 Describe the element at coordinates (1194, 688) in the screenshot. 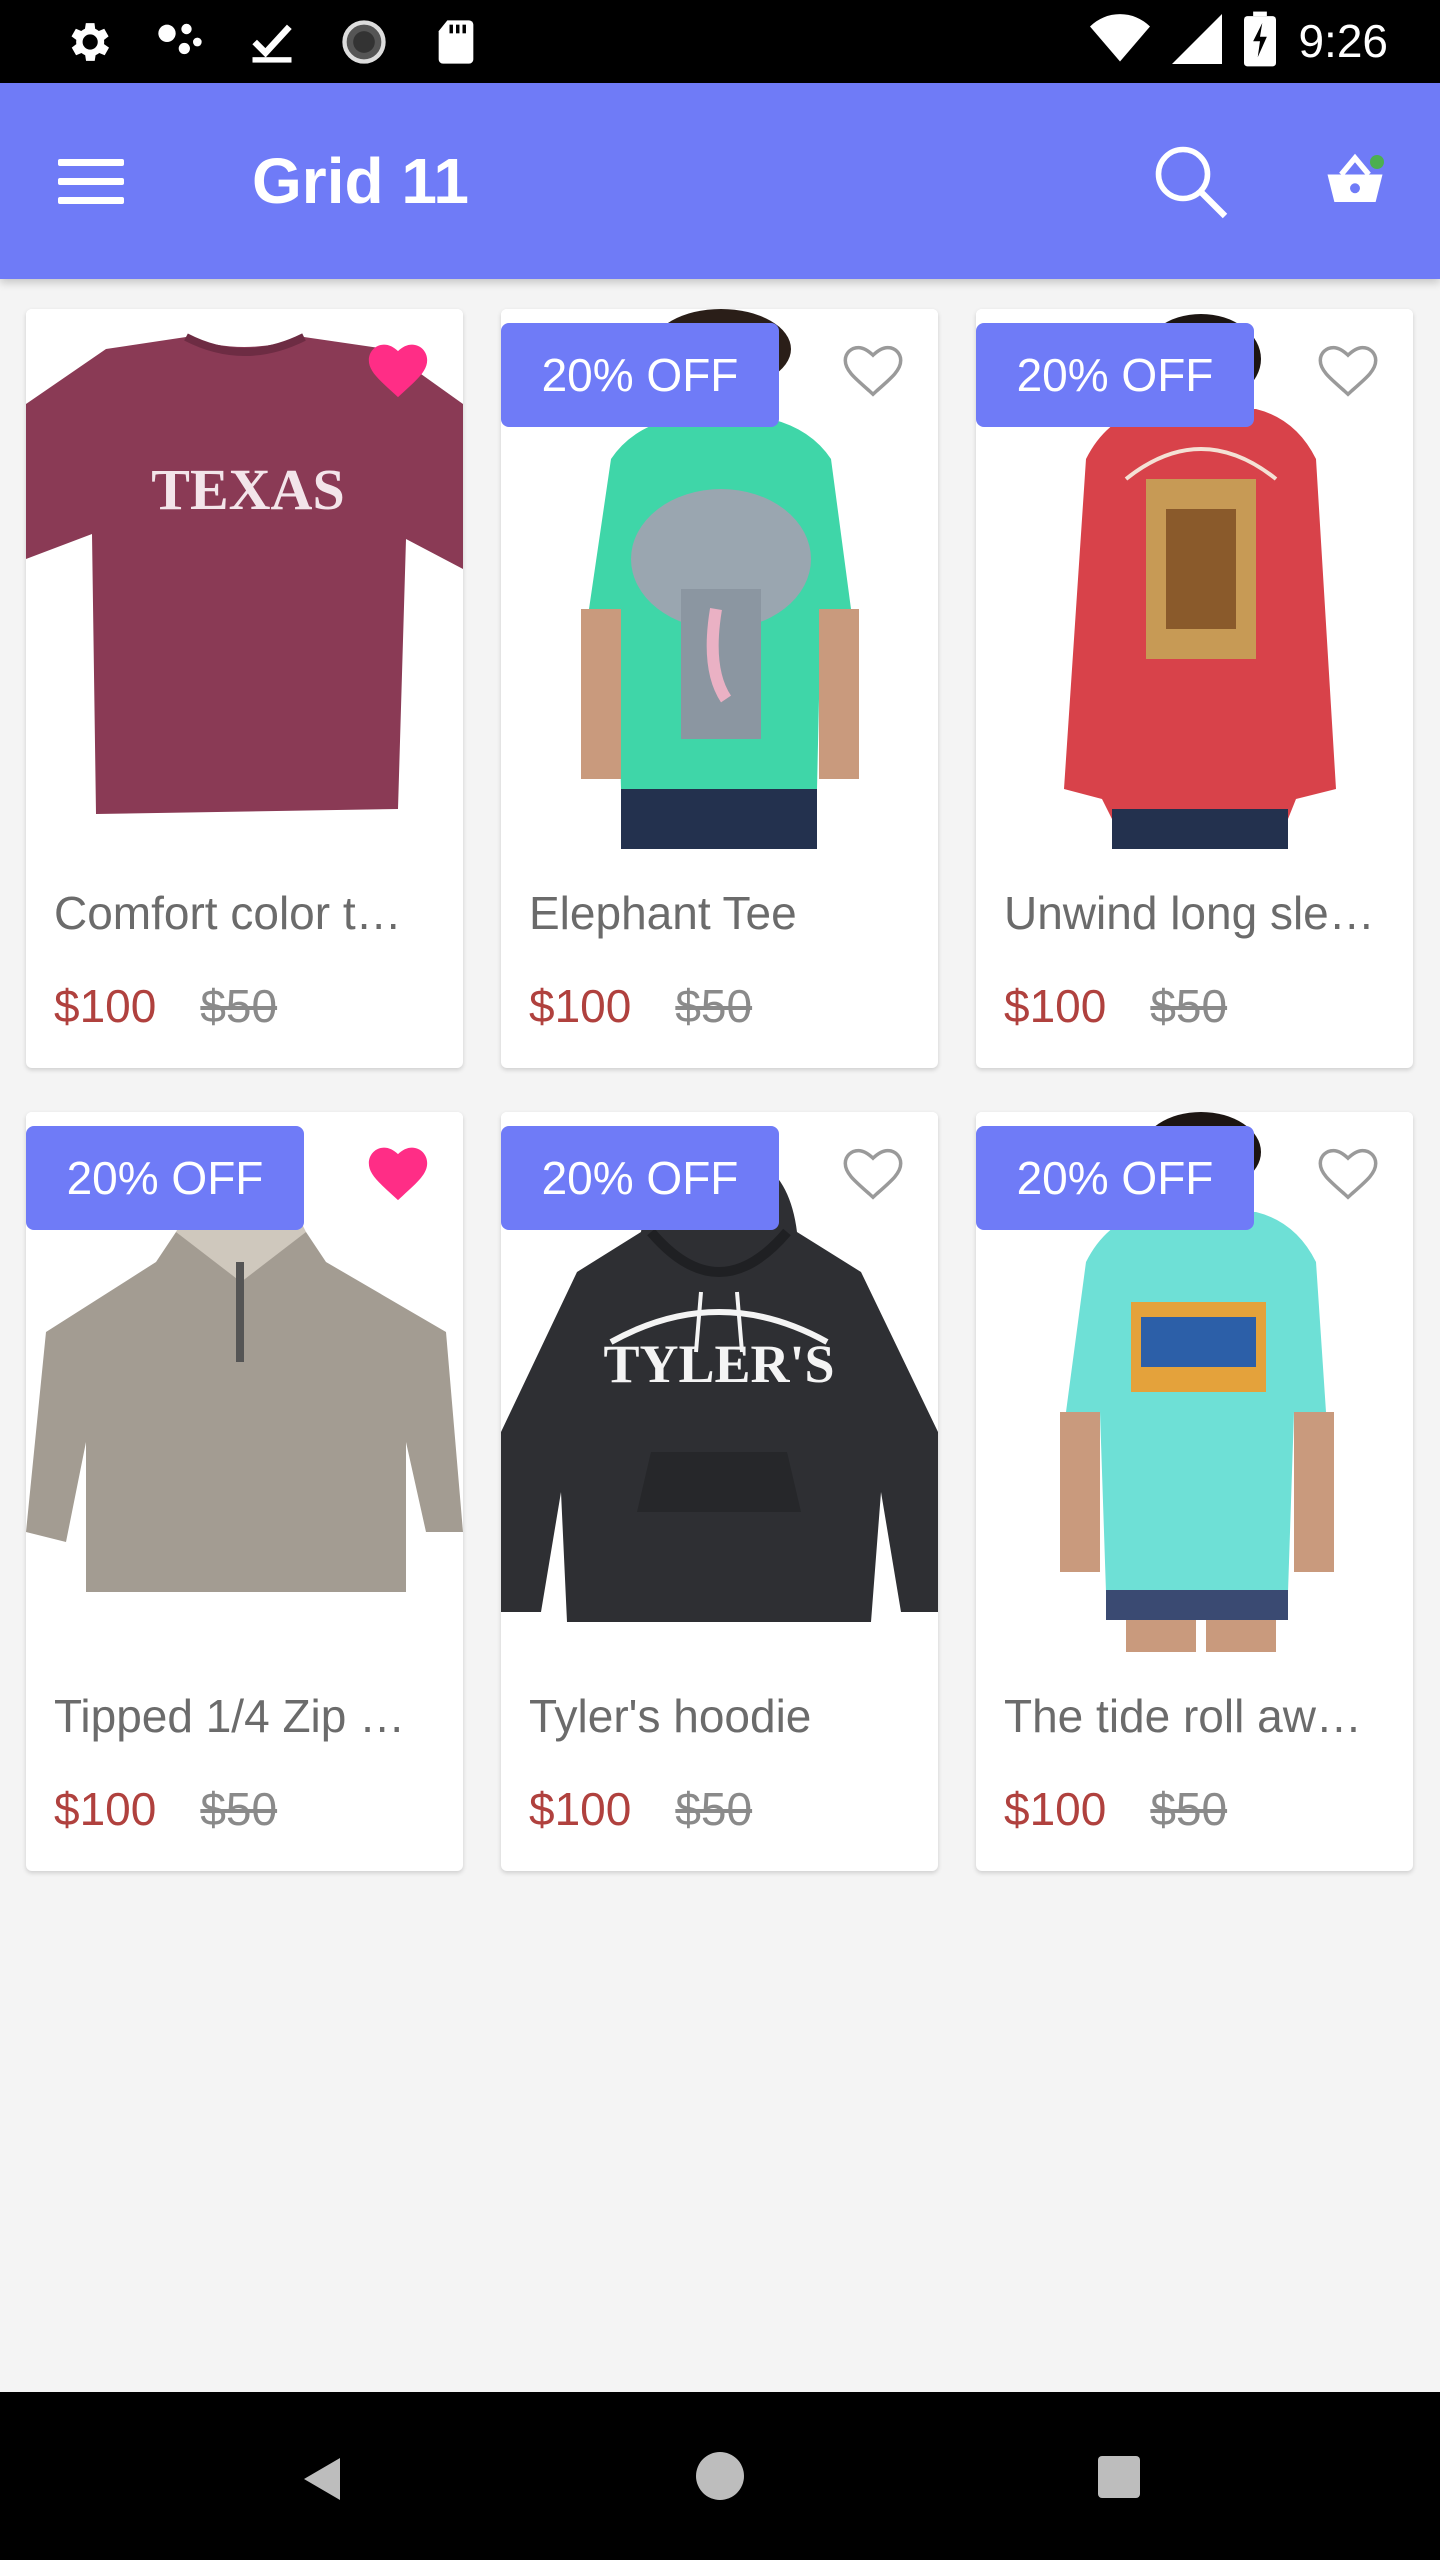

I see `product-card: 20% OFF Unwind long sle… $100 $50` at that location.